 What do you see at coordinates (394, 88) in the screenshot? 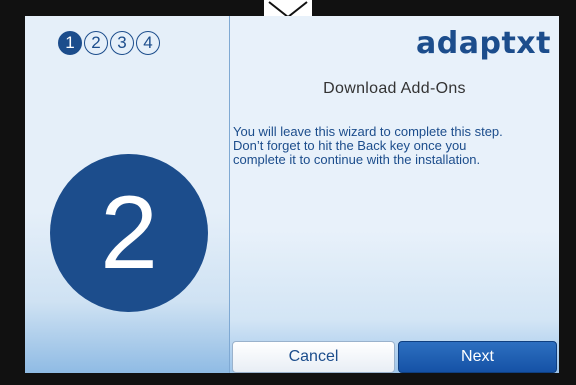
I see `page-title: Download Add-Ons` at bounding box center [394, 88].